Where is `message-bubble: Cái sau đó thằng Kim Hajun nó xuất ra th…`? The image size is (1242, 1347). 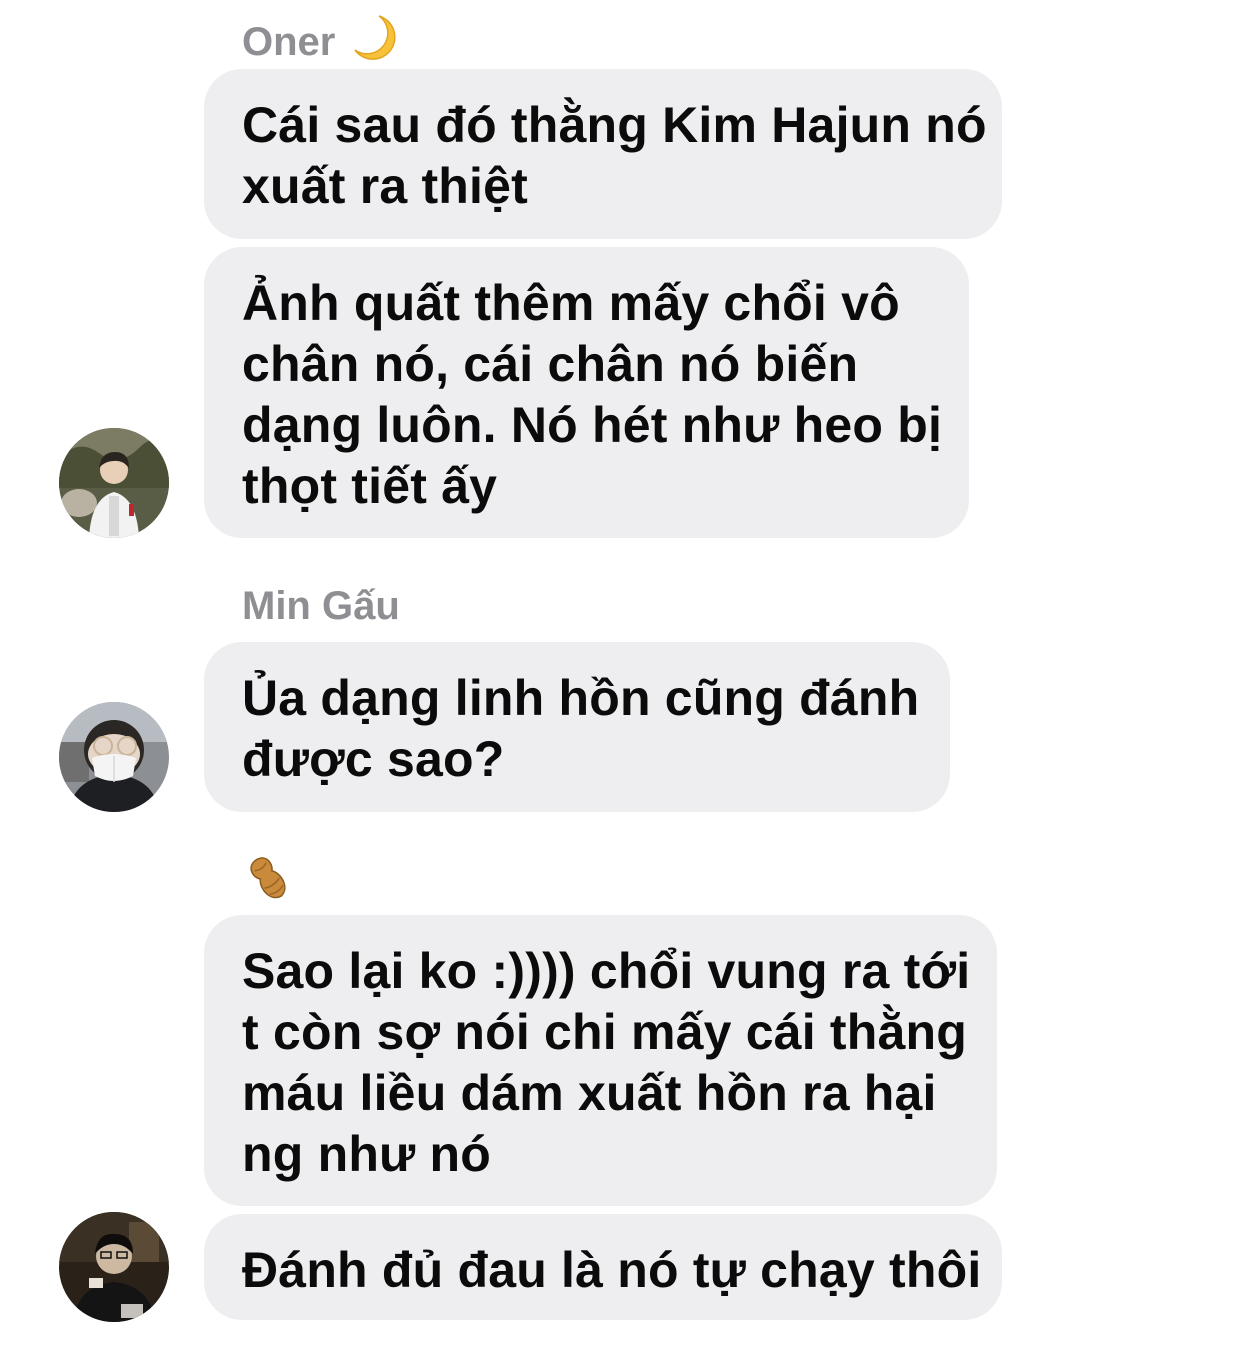 message-bubble: Cái sau đó thằng Kim Hajun nó xuất ra th… is located at coordinates (603, 154).